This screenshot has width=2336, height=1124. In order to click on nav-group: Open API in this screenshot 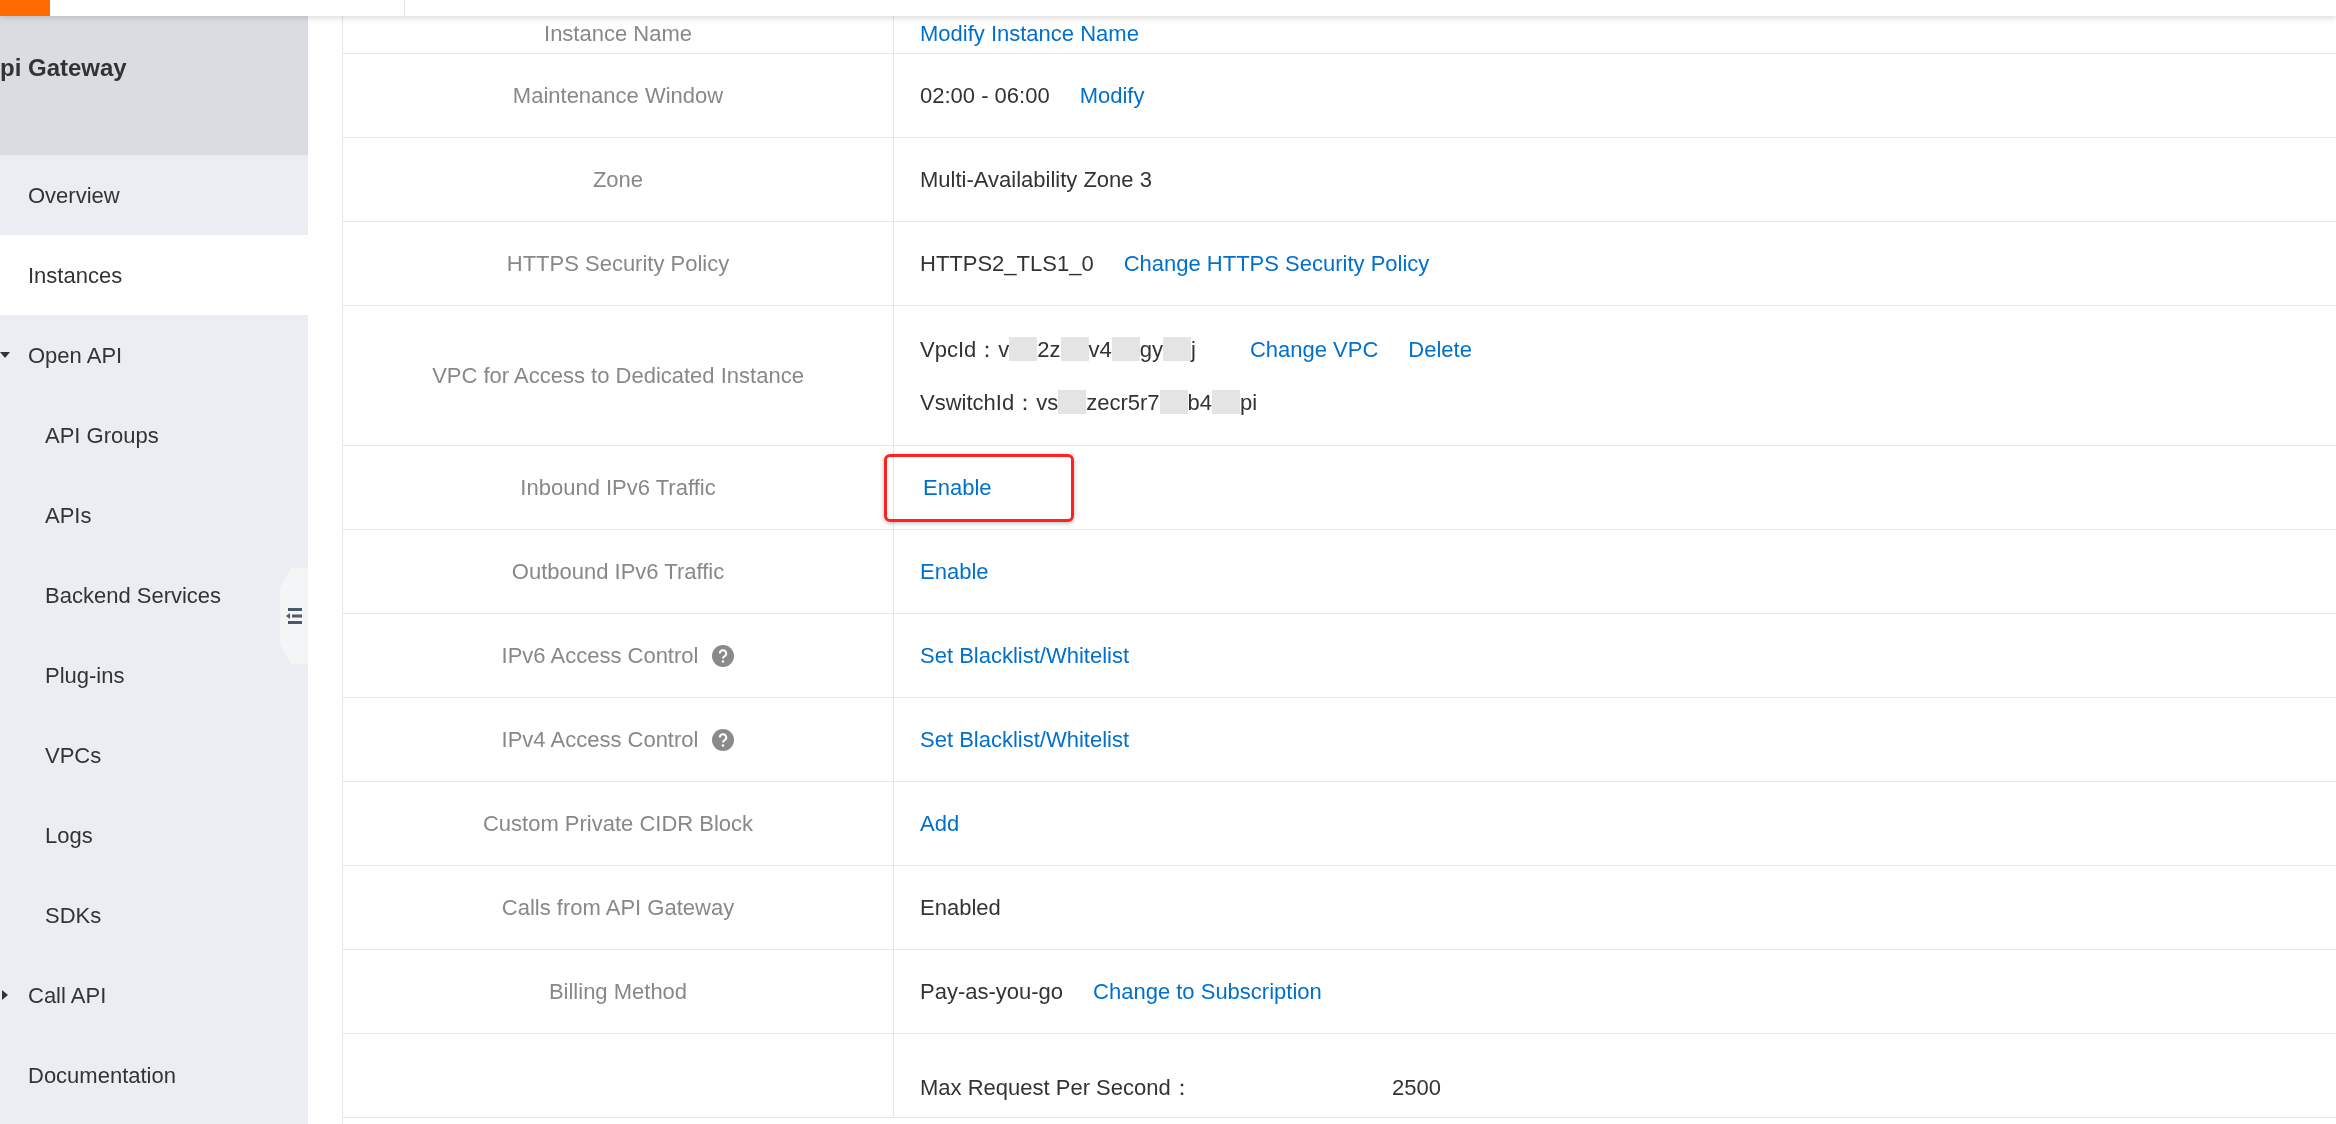, I will do `click(154, 355)`.